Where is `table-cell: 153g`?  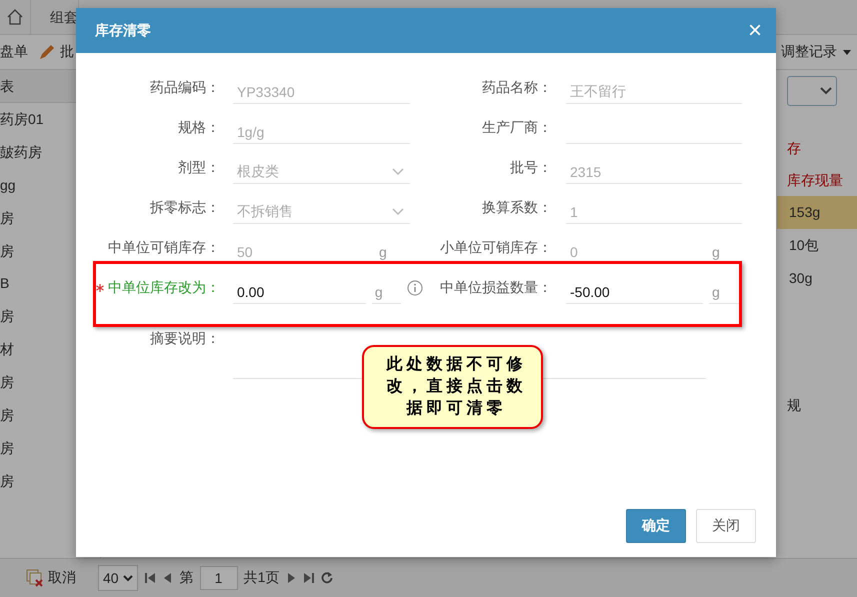 table-cell: 153g is located at coordinates (817, 212).